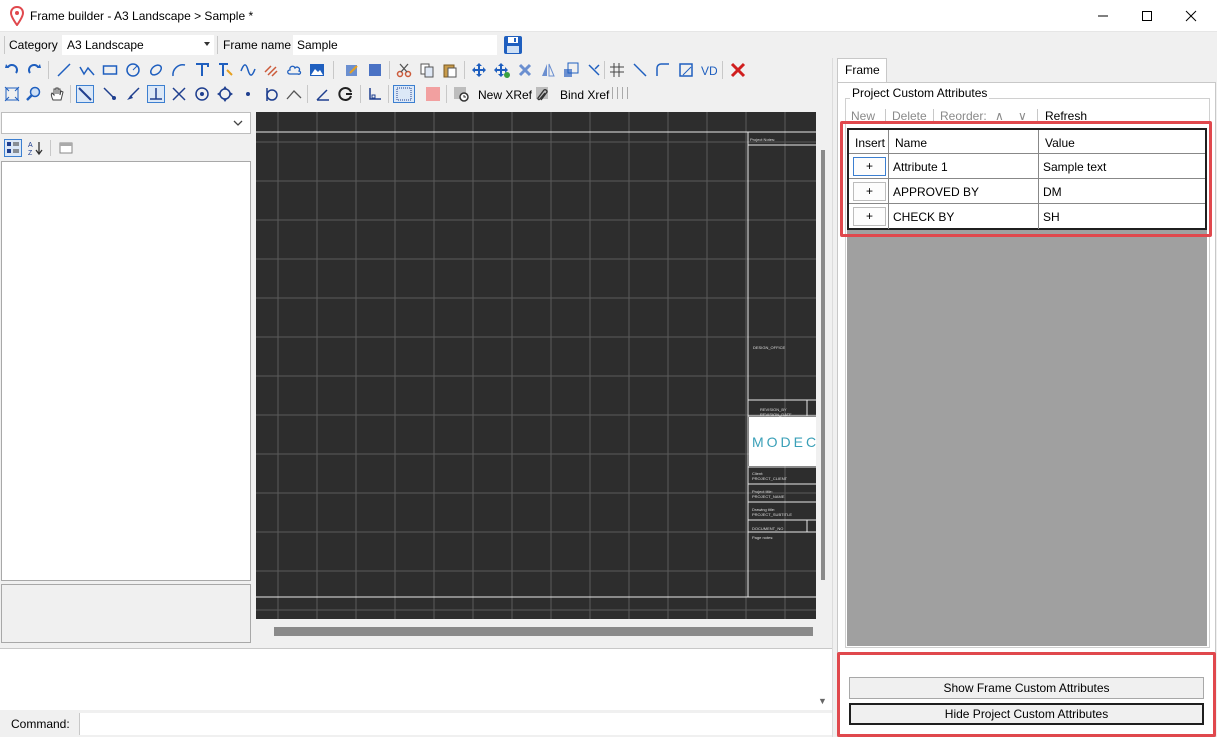 This screenshot has width=1217, height=737. What do you see at coordinates (548, 70) in the screenshot?
I see `mirror-icon` at bounding box center [548, 70].